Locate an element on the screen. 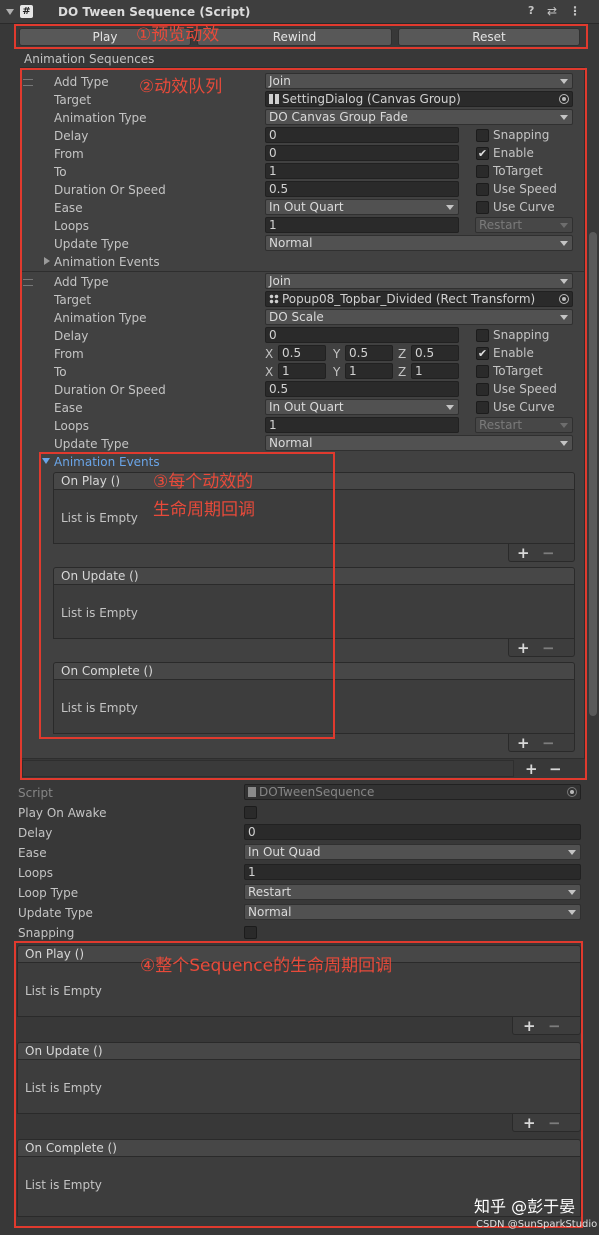 Image resolution: width=599 pixels, height=1235 pixels. help-icon: ? is located at coordinates (531, 11).